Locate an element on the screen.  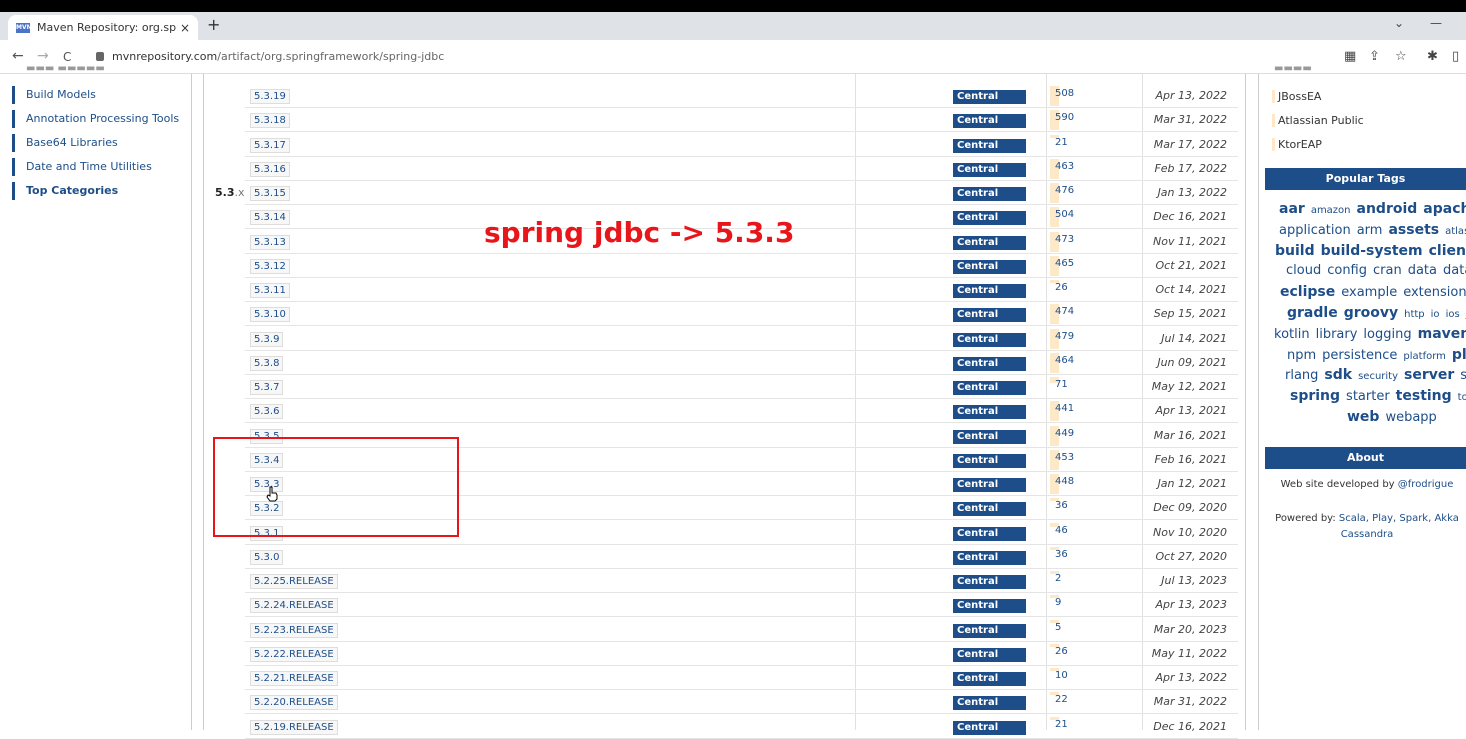
tag-link: build-system is located at coordinates (1372, 251).